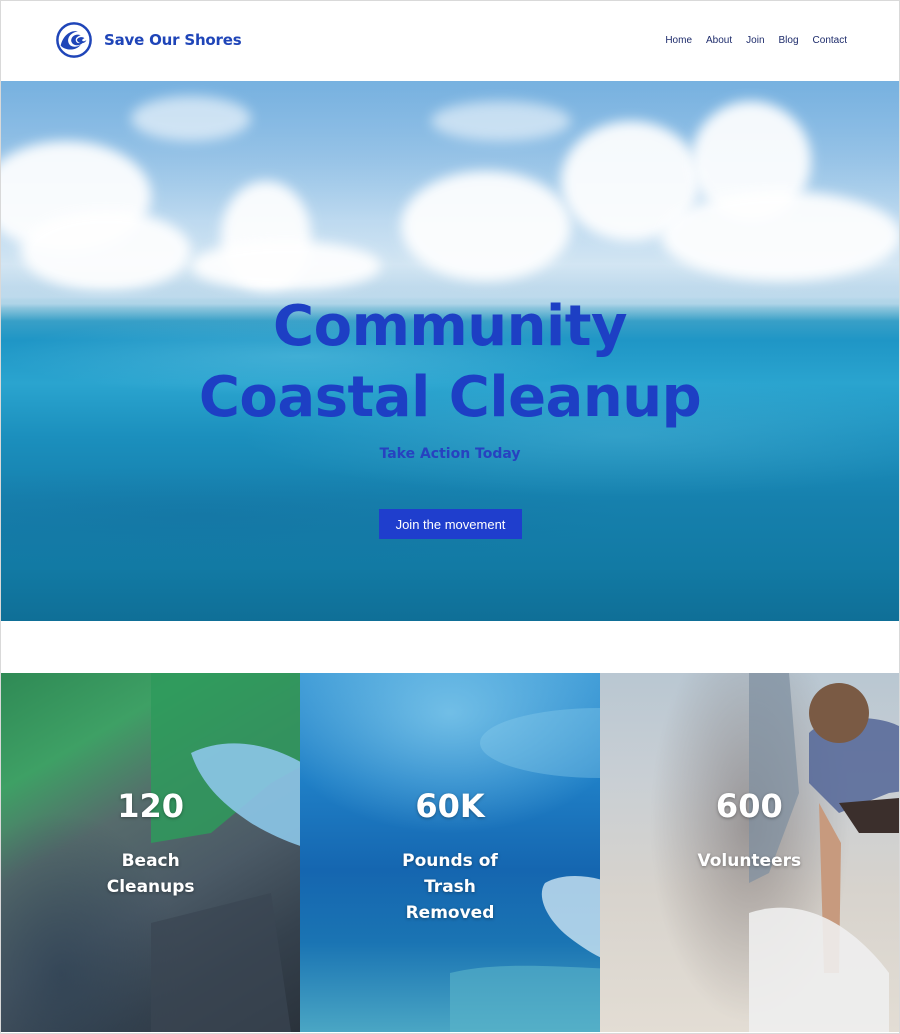 The image size is (900, 1034). Describe the element at coordinates (173, 40) in the screenshot. I see `brand-name: Save Our Shores` at that location.